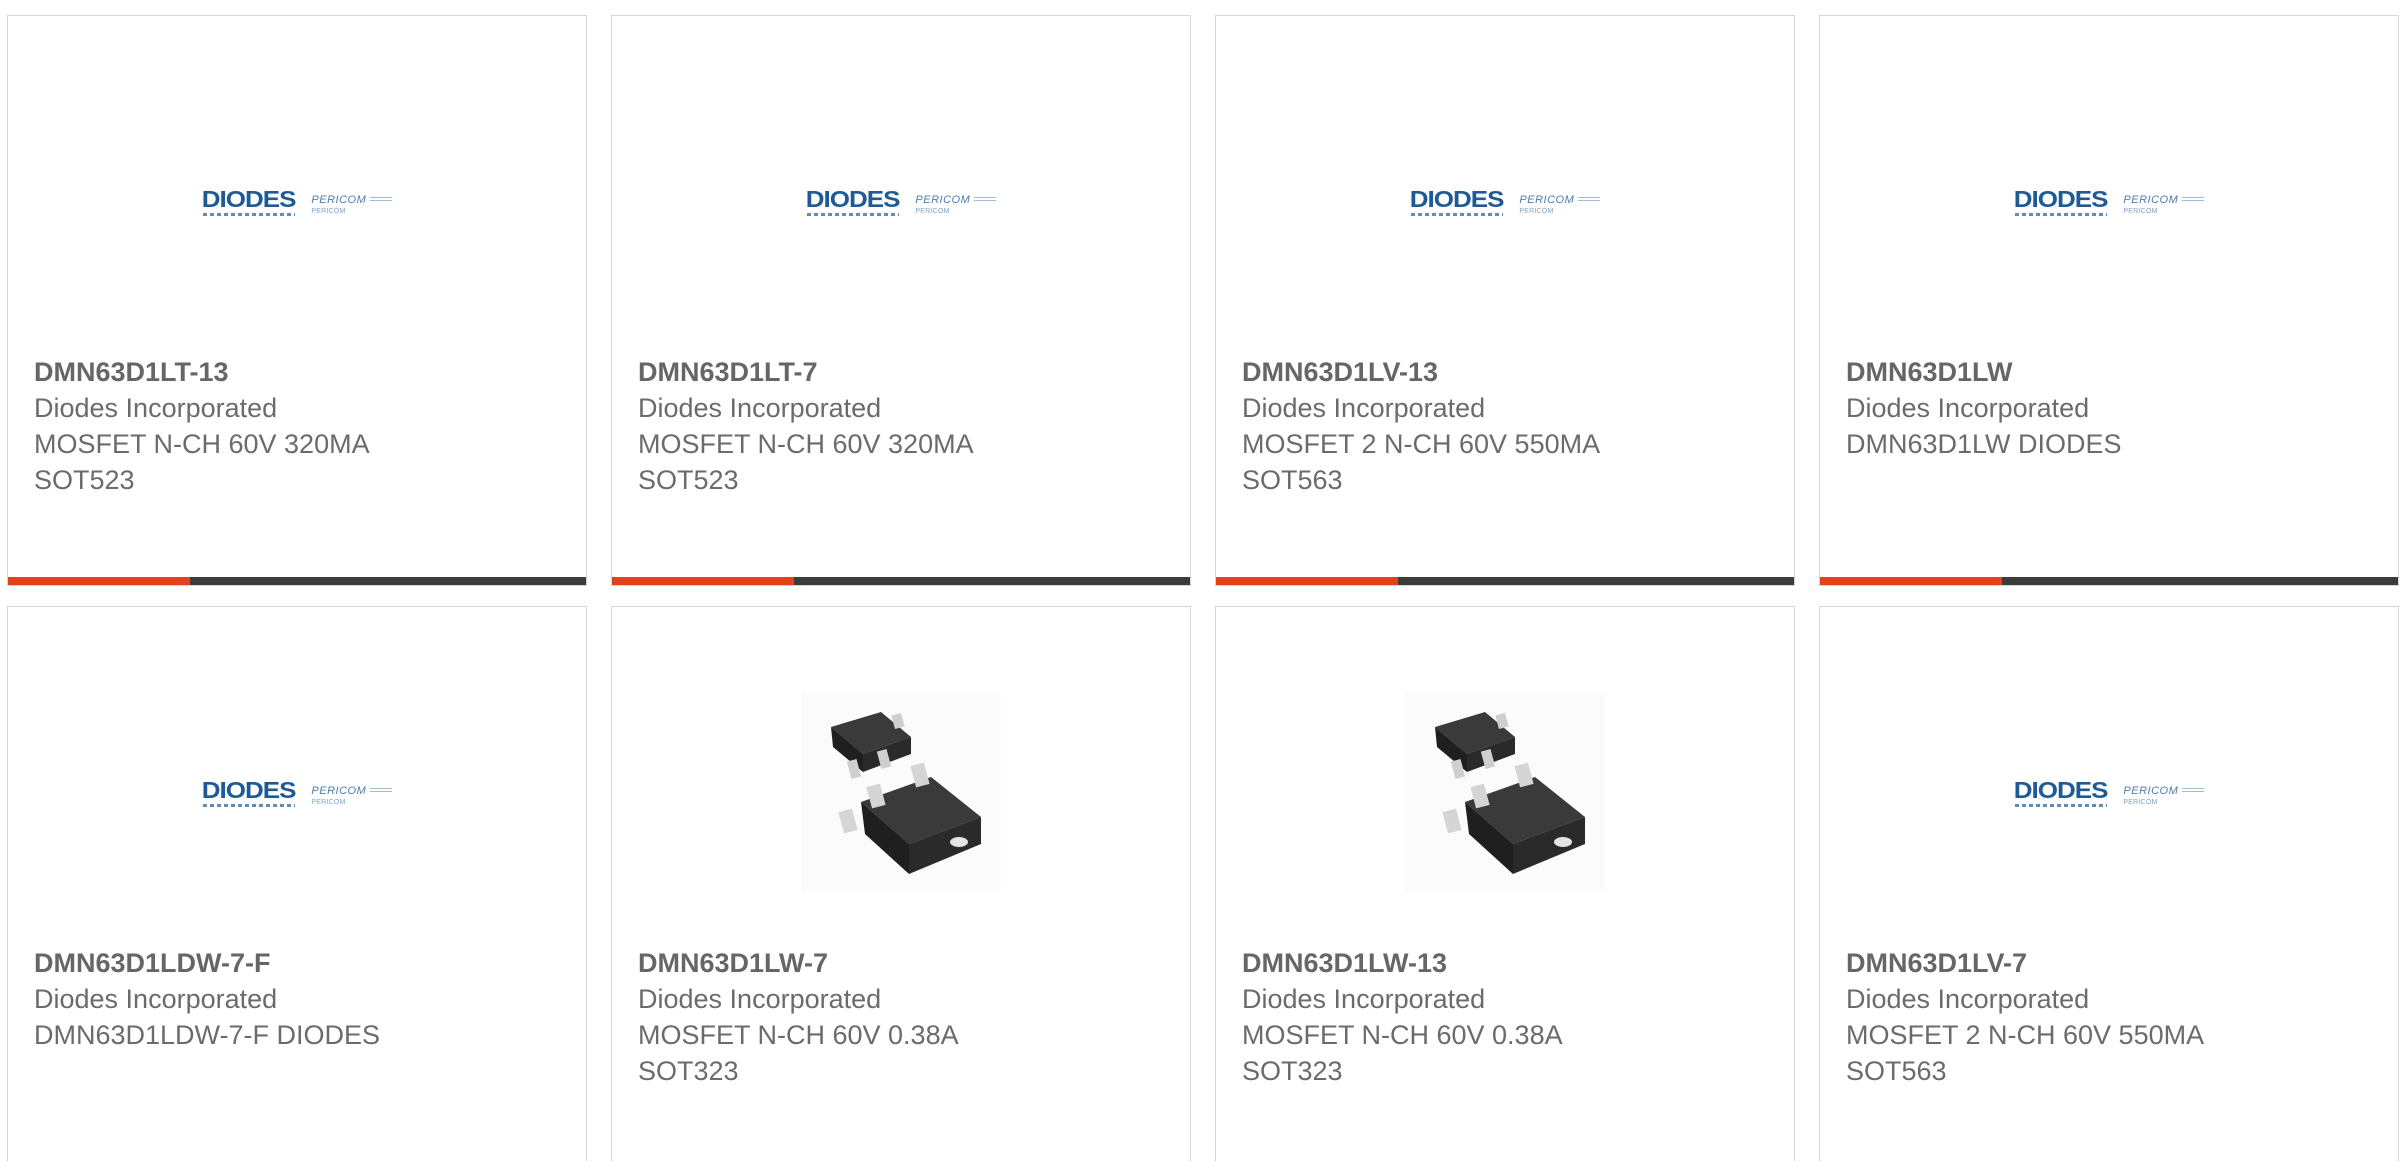 The image size is (2400, 1161). I want to click on part-number: DMN63D1LT-7, so click(904, 372).